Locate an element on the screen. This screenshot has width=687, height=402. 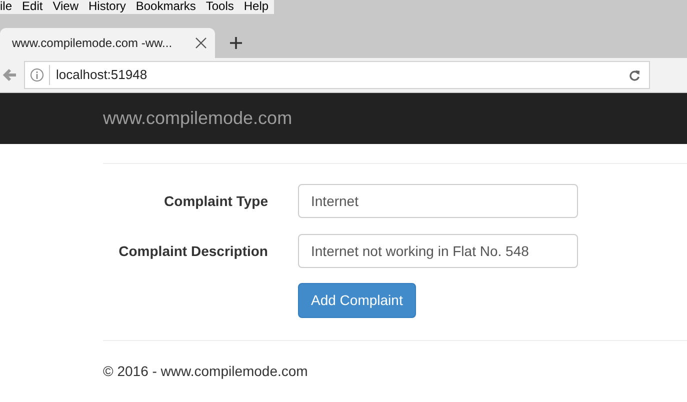
brand-link: www.compilemode.com is located at coordinates (197, 118).